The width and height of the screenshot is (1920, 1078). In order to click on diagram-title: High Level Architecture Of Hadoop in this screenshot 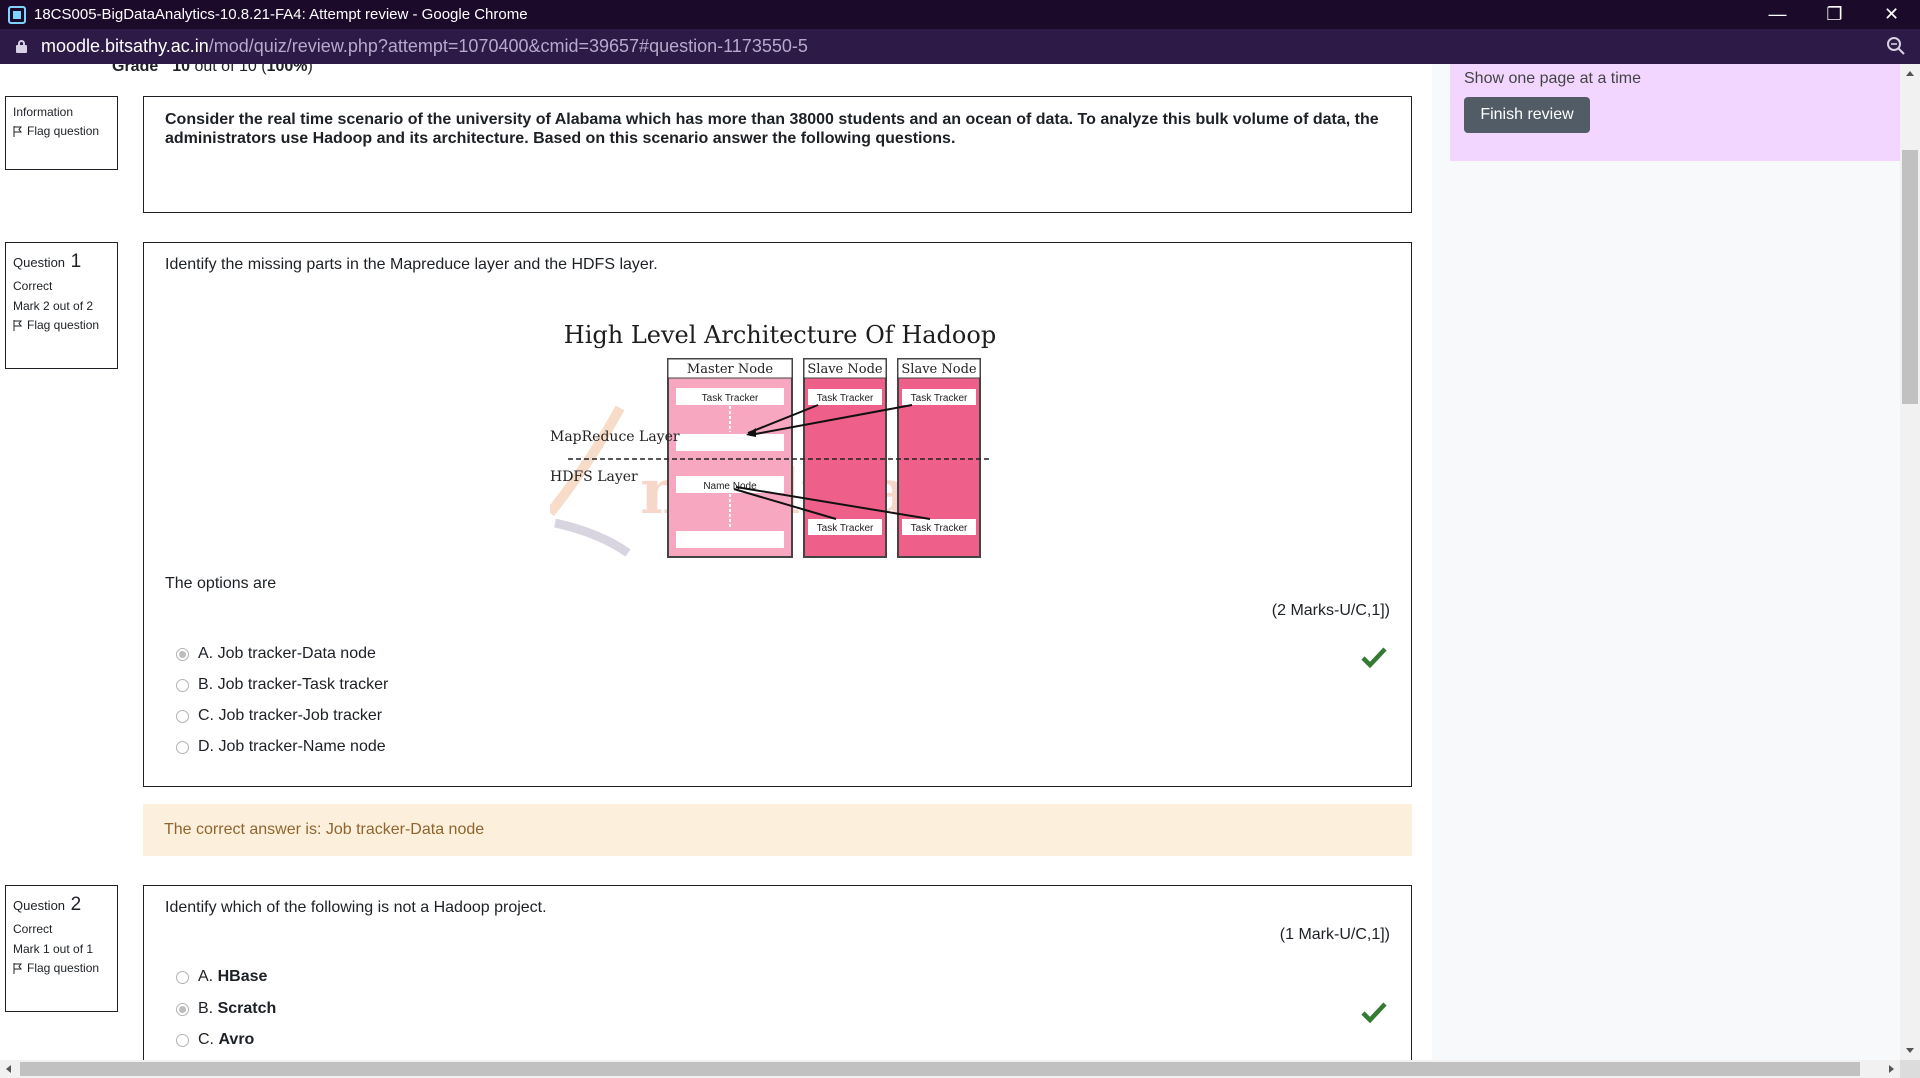, I will do `click(780, 335)`.